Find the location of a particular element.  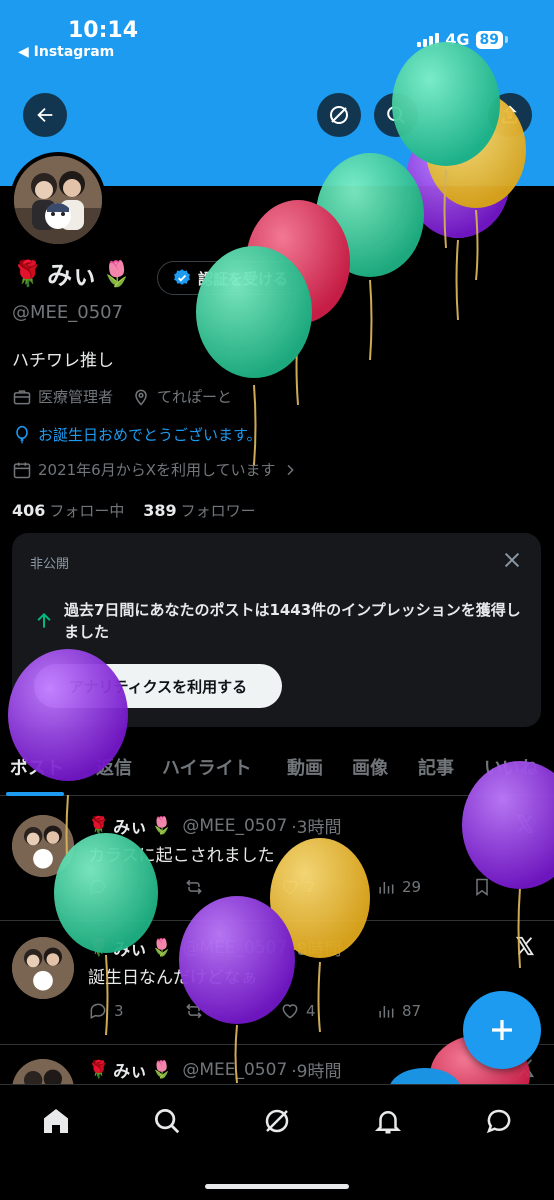

compose-post-button is located at coordinates (502, 1030).